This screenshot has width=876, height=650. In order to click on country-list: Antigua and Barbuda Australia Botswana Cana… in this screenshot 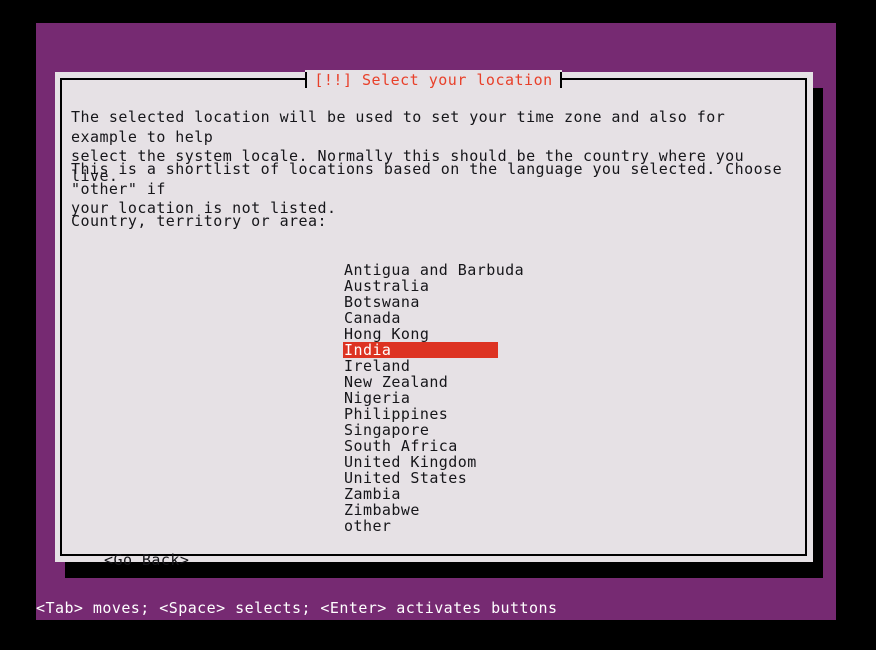, I will do `click(493, 398)`.